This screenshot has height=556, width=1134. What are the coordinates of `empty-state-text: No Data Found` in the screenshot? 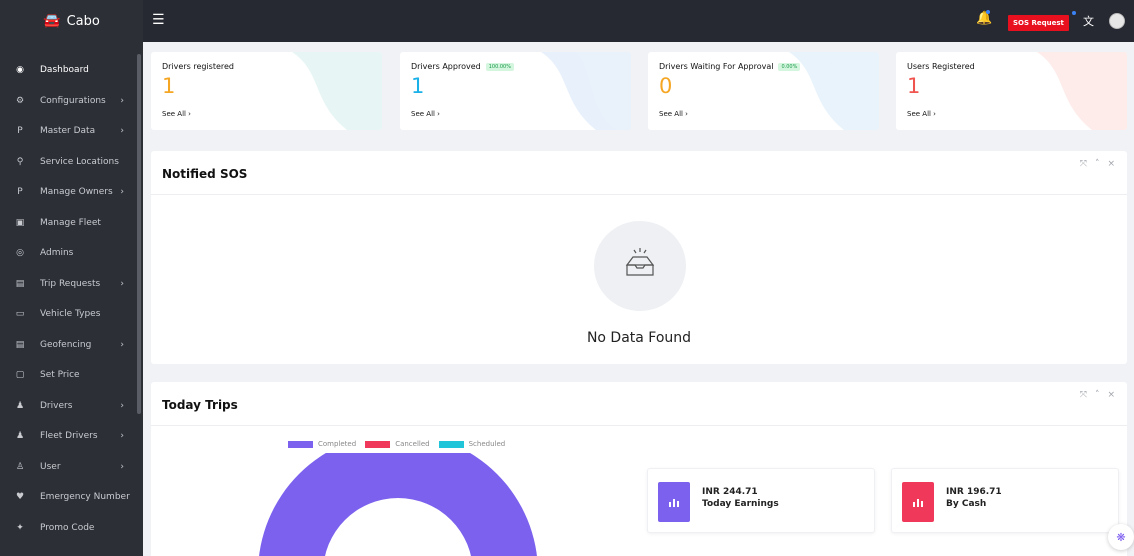 It's located at (639, 338).